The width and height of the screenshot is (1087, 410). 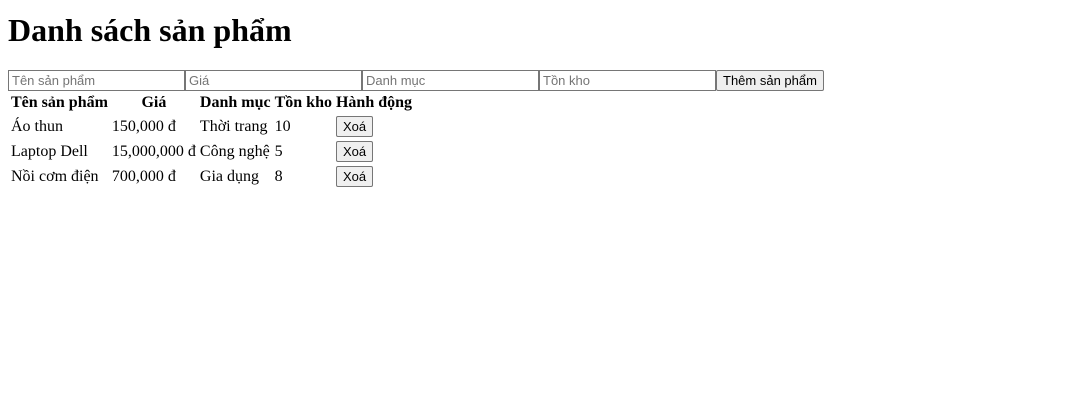 What do you see at coordinates (303, 102) in the screenshot?
I see `header-stock: Tồn kho` at bounding box center [303, 102].